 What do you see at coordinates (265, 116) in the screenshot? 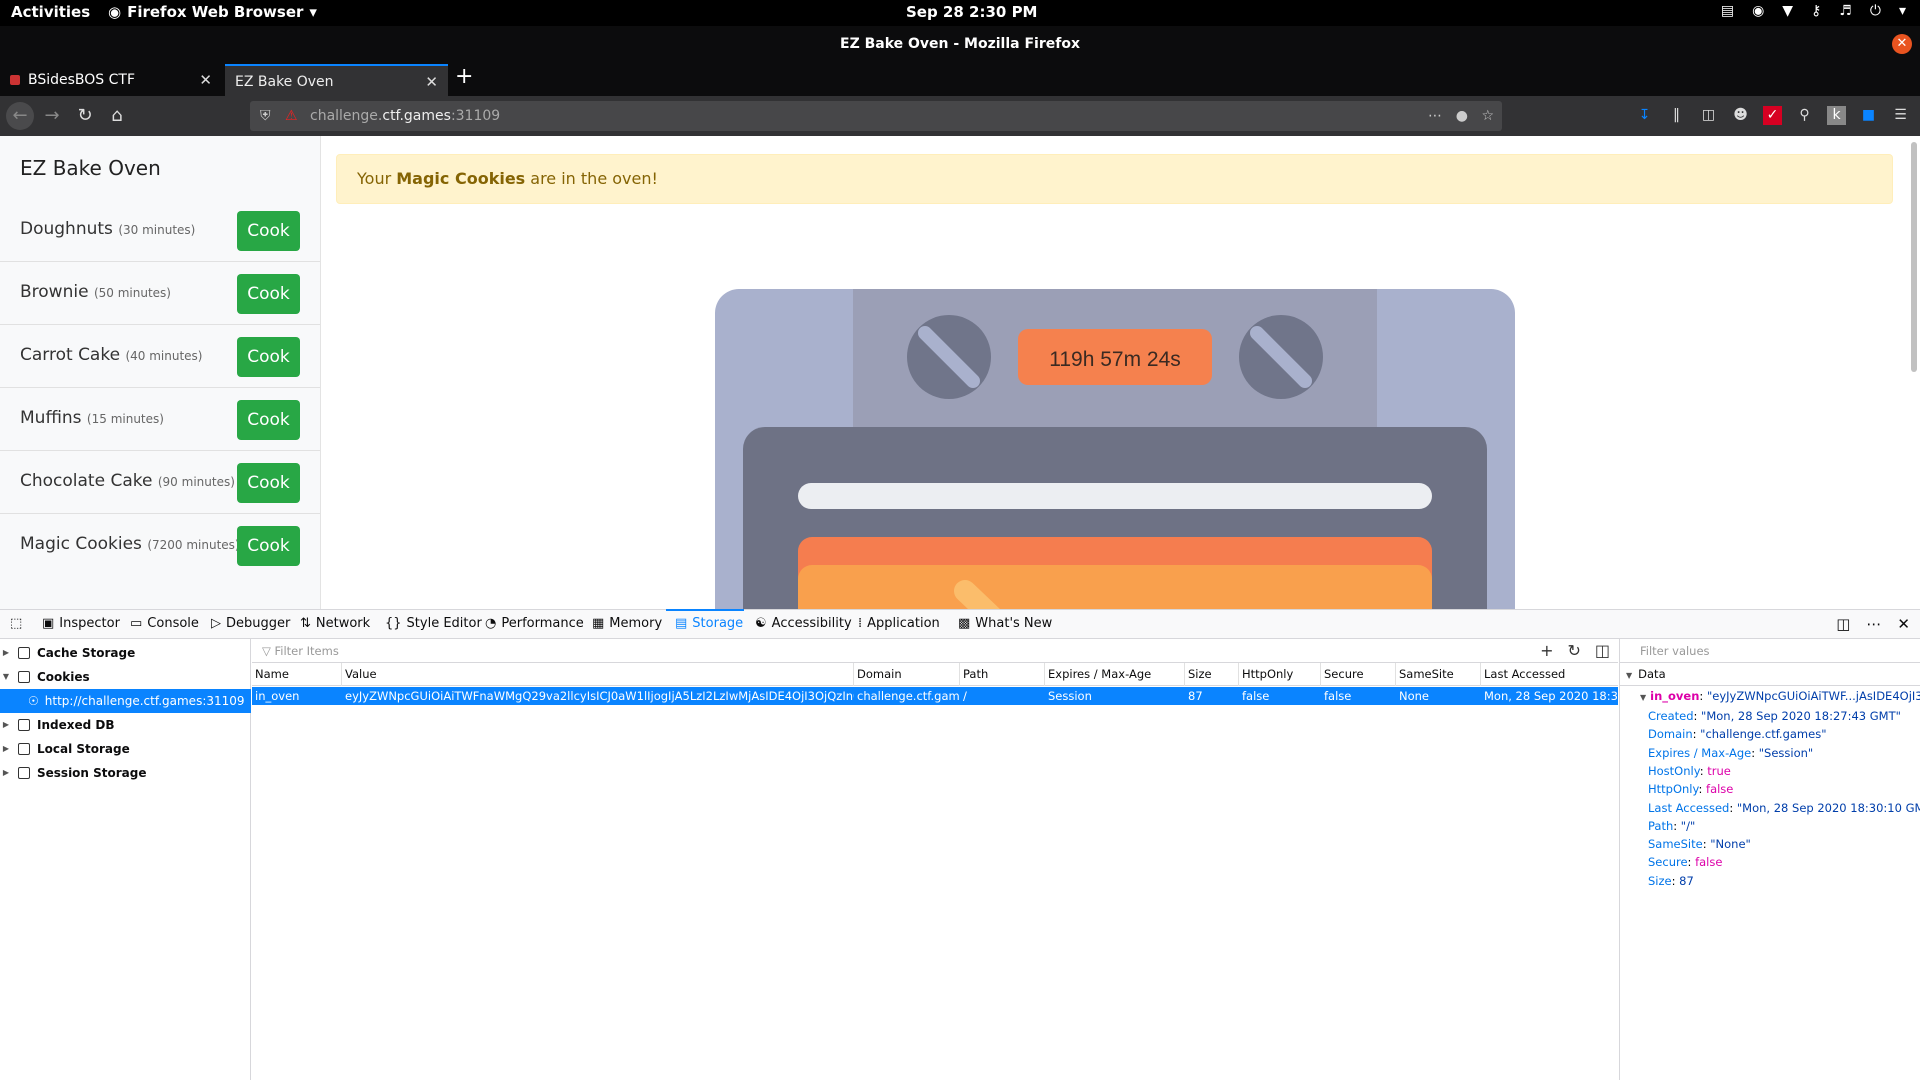
I see `shield-icon: ⛨` at bounding box center [265, 116].